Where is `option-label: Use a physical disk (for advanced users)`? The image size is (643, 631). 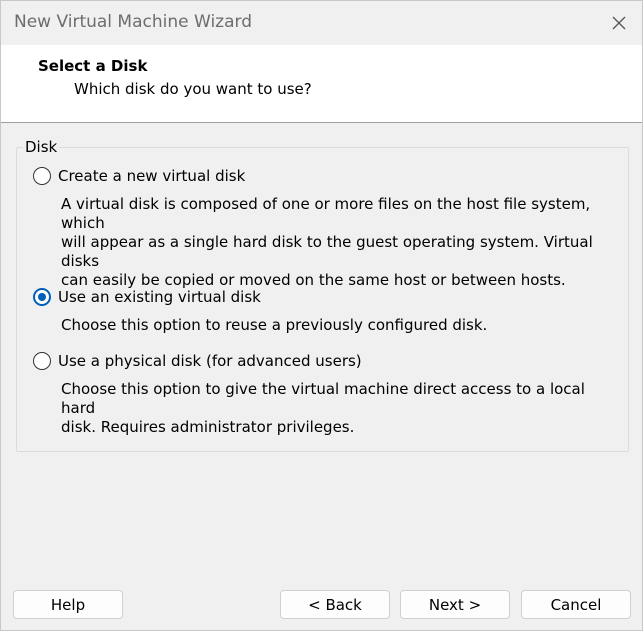 option-label: Use a physical disk (for advanced users) is located at coordinates (210, 361).